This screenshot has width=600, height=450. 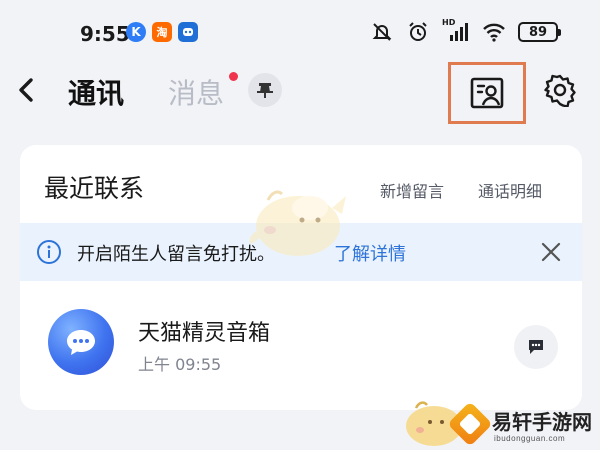 I want to click on alarm-icon, so click(x=418, y=32).